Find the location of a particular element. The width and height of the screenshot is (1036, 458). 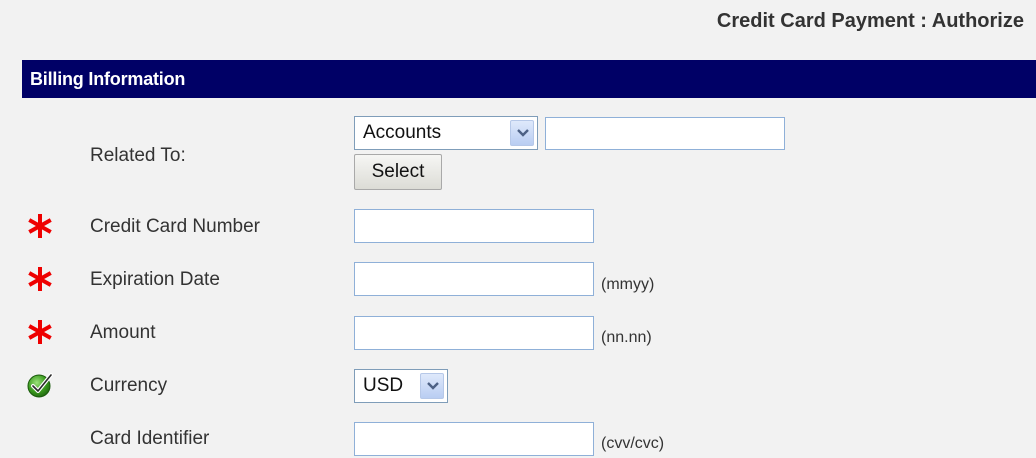

card-identifier-label: Card Identifier is located at coordinates (150, 438).